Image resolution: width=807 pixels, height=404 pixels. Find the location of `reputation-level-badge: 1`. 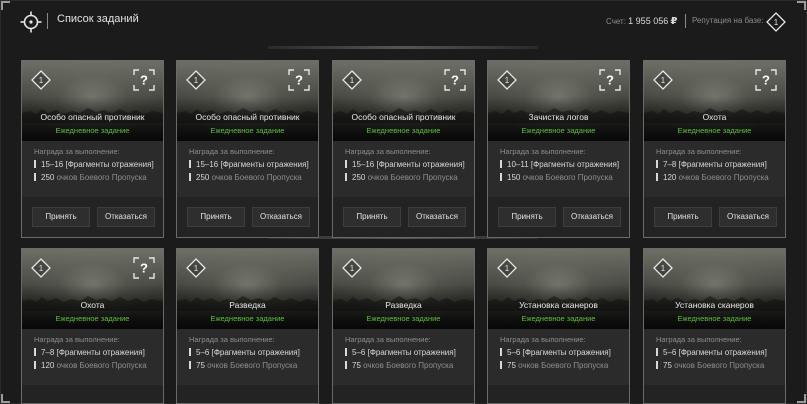

reputation-level-badge: 1 is located at coordinates (776, 22).